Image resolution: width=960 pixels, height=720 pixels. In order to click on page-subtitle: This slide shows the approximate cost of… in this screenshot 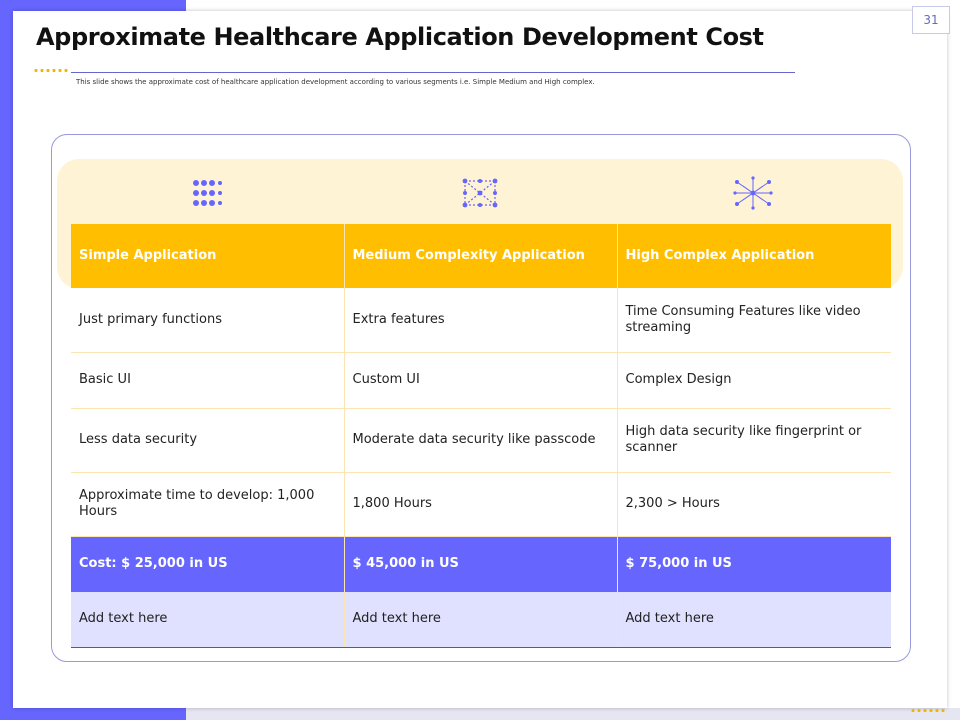, I will do `click(335, 82)`.